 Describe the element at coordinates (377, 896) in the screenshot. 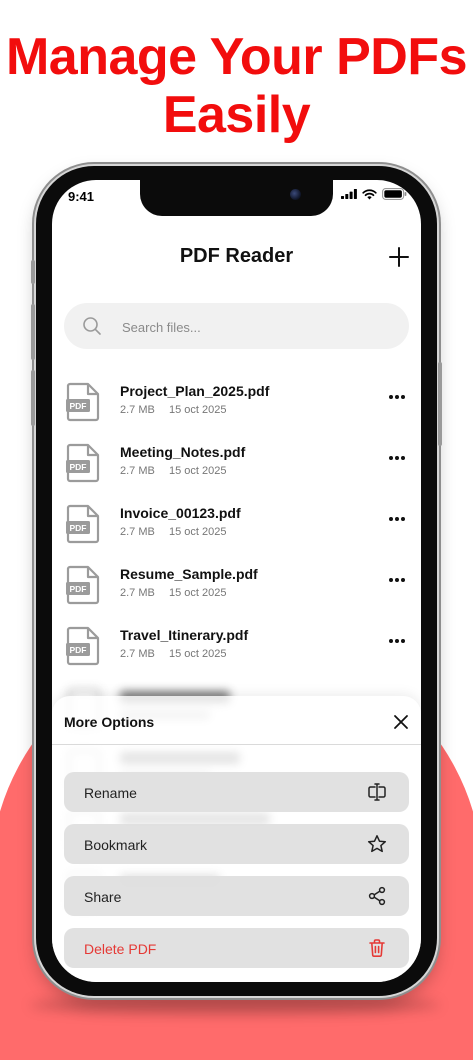

I see `share-icon` at that location.